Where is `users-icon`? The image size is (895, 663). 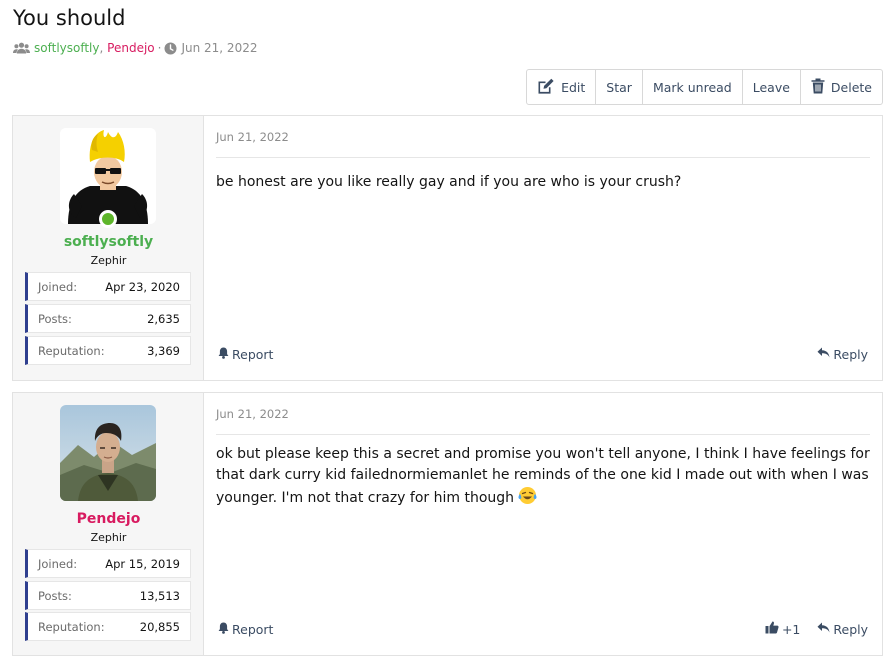
users-icon is located at coordinates (21, 48).